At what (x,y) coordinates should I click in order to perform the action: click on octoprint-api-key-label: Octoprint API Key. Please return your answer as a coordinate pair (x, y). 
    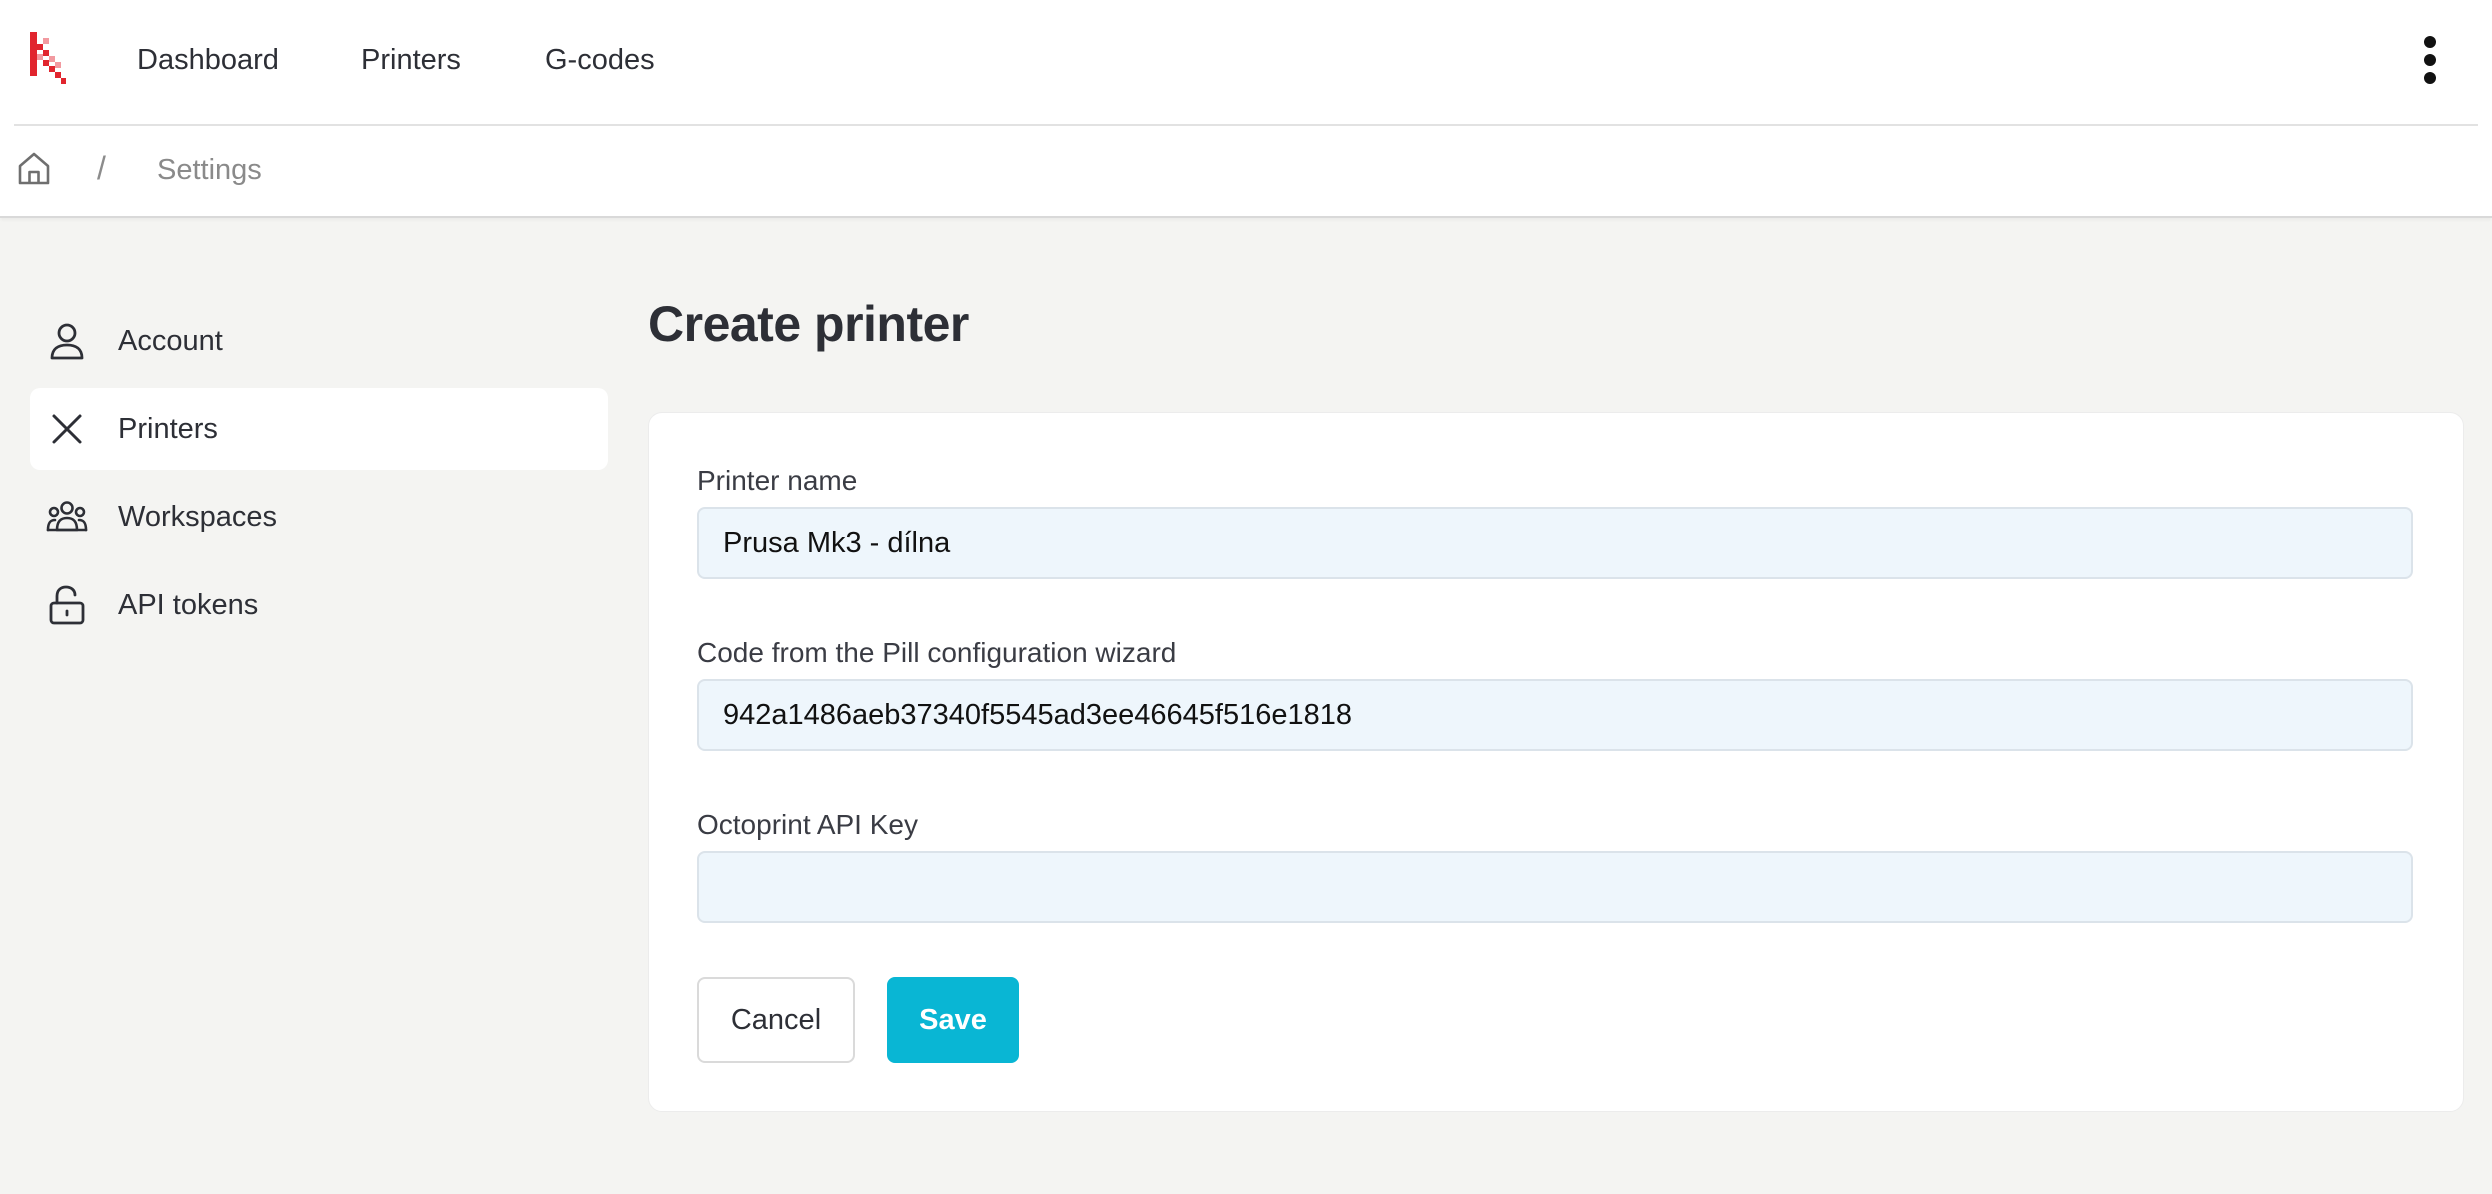
    Looking at the image, I should click on (807, 824).